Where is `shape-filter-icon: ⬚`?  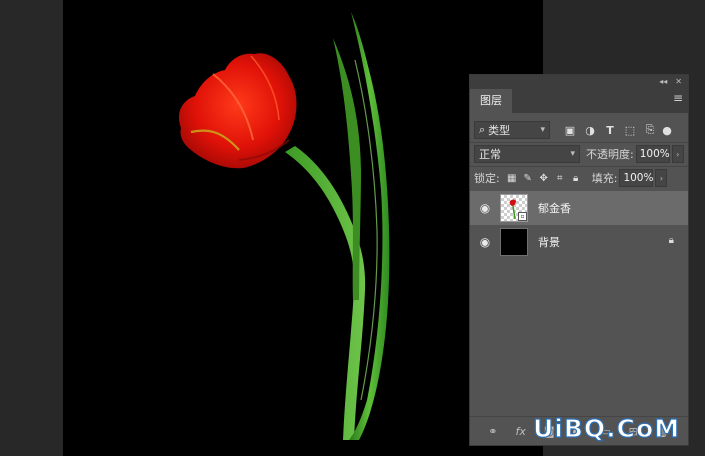 shape-filter-icon: ⬚ is located at coordinates (630, 130).